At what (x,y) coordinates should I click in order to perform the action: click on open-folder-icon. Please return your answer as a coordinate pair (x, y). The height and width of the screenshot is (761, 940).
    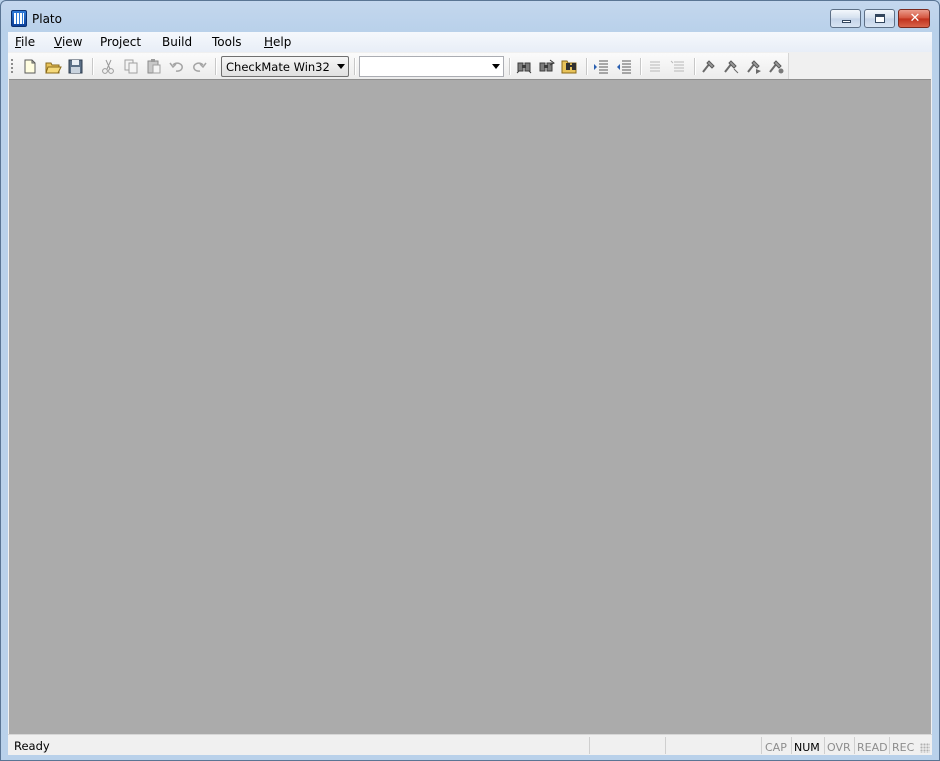
    Looking at the image, I should click on (53, 66).